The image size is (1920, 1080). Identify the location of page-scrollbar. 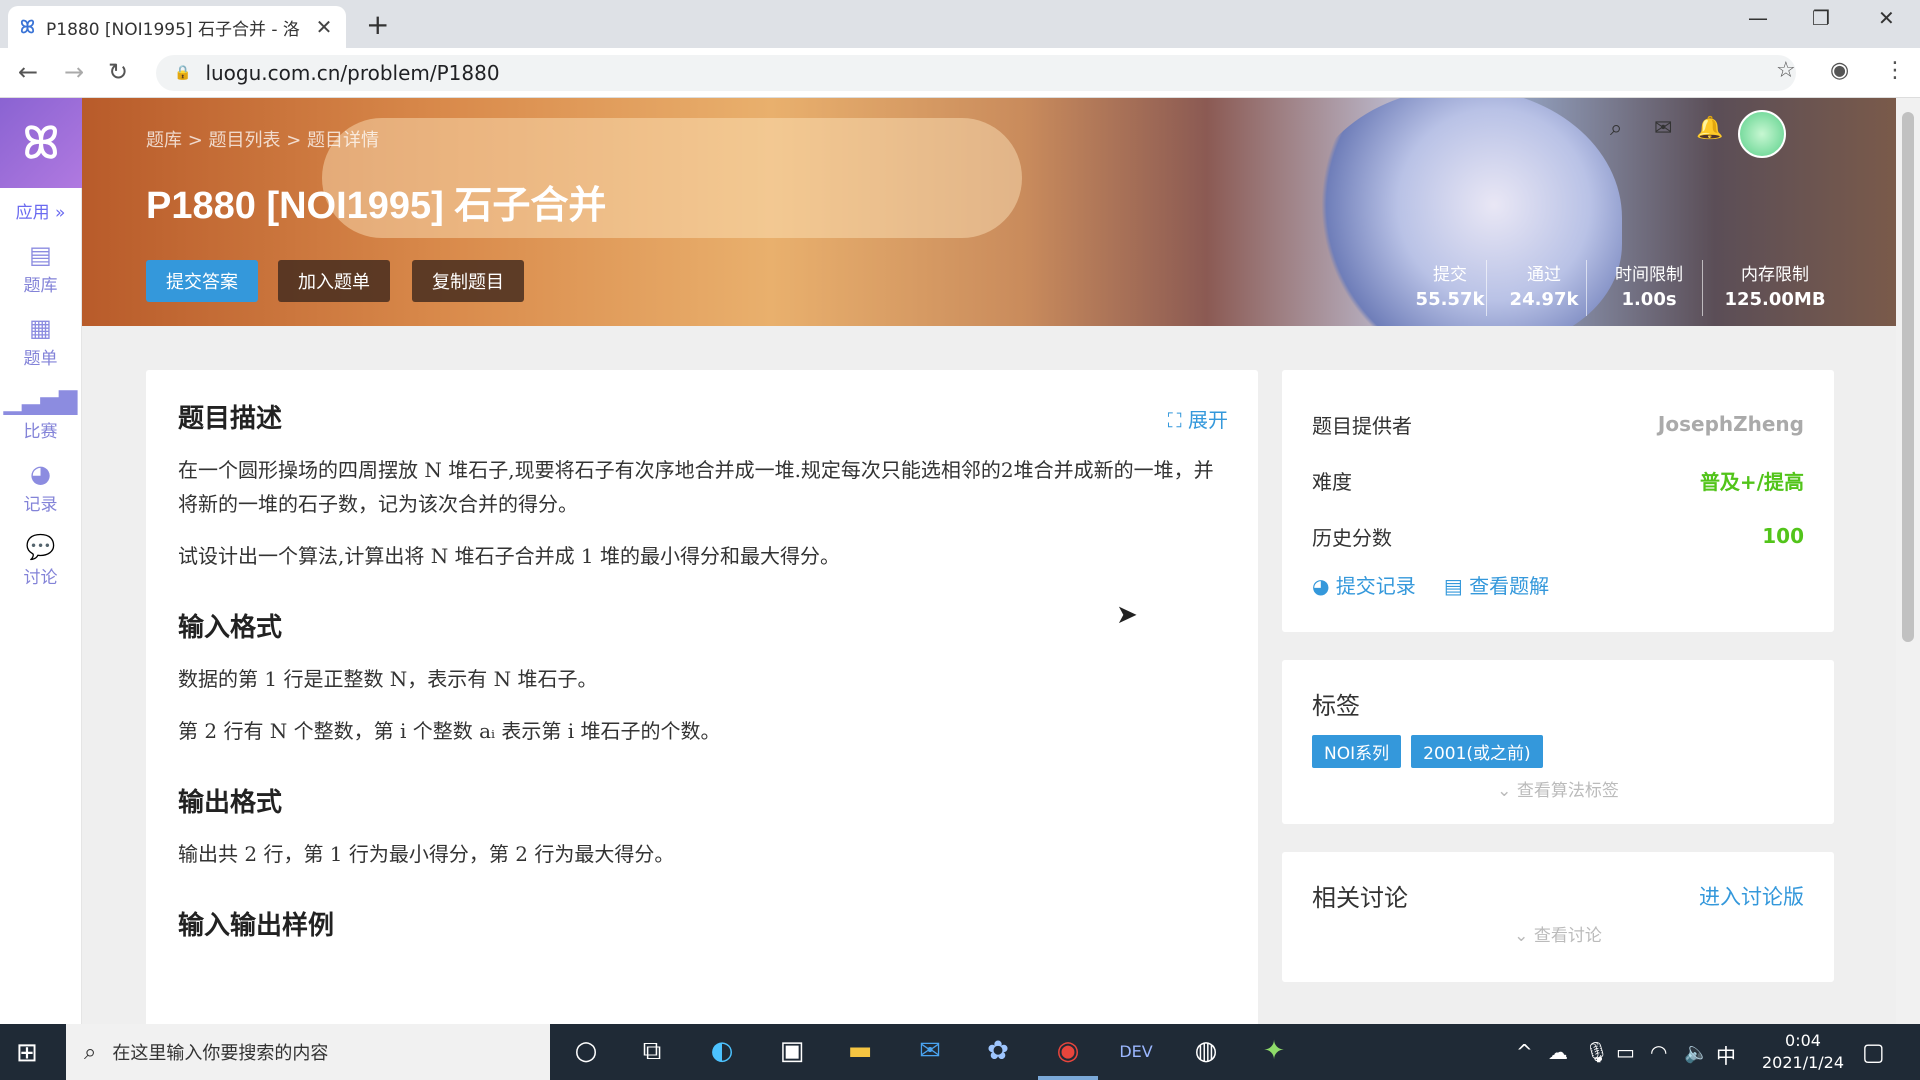
(1908, 561).